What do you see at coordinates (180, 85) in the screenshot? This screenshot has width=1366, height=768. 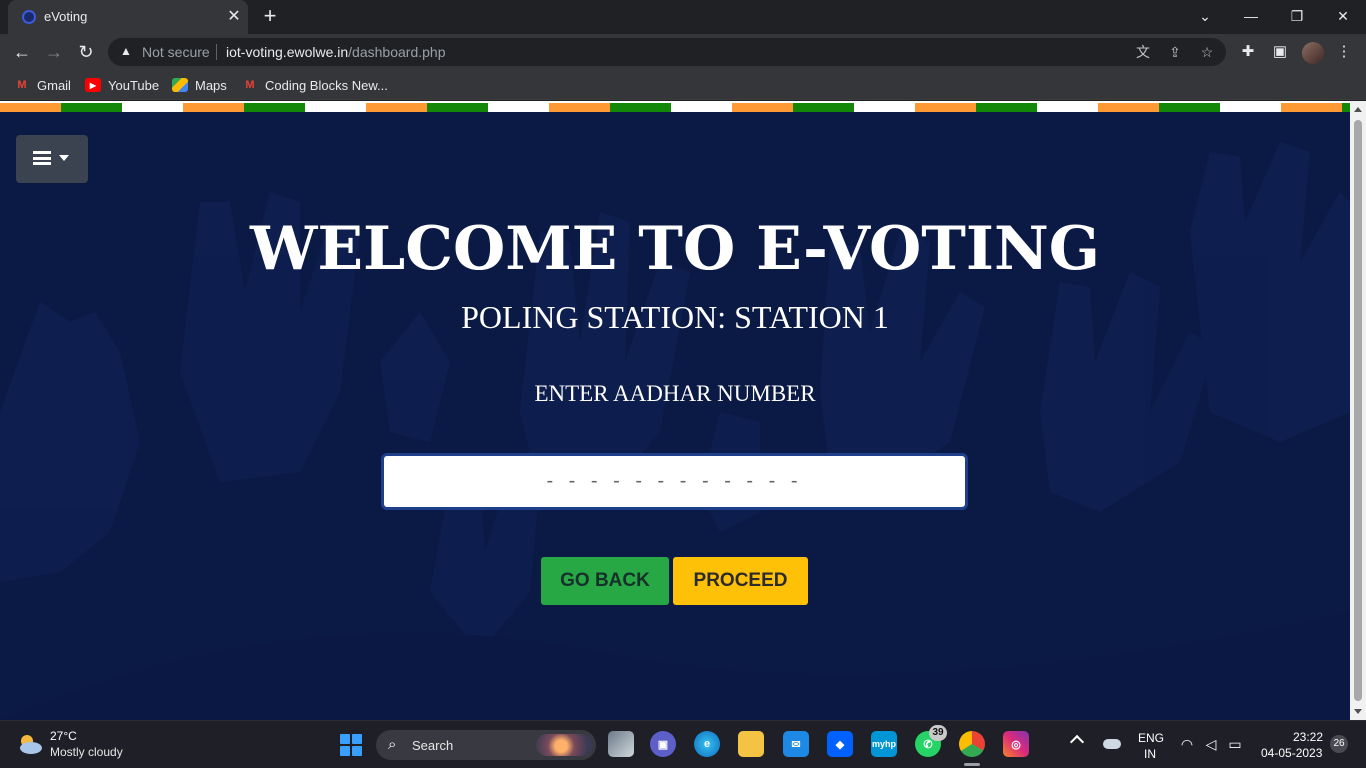 I see `maps-icon` at bounding box center [180, 85].